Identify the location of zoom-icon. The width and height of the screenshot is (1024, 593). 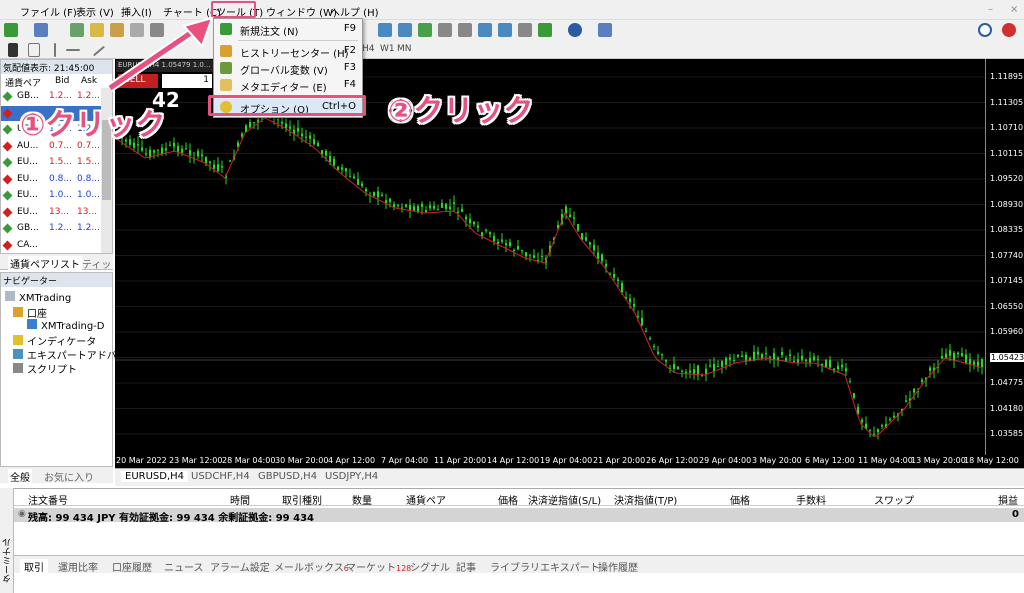
(485, 30).